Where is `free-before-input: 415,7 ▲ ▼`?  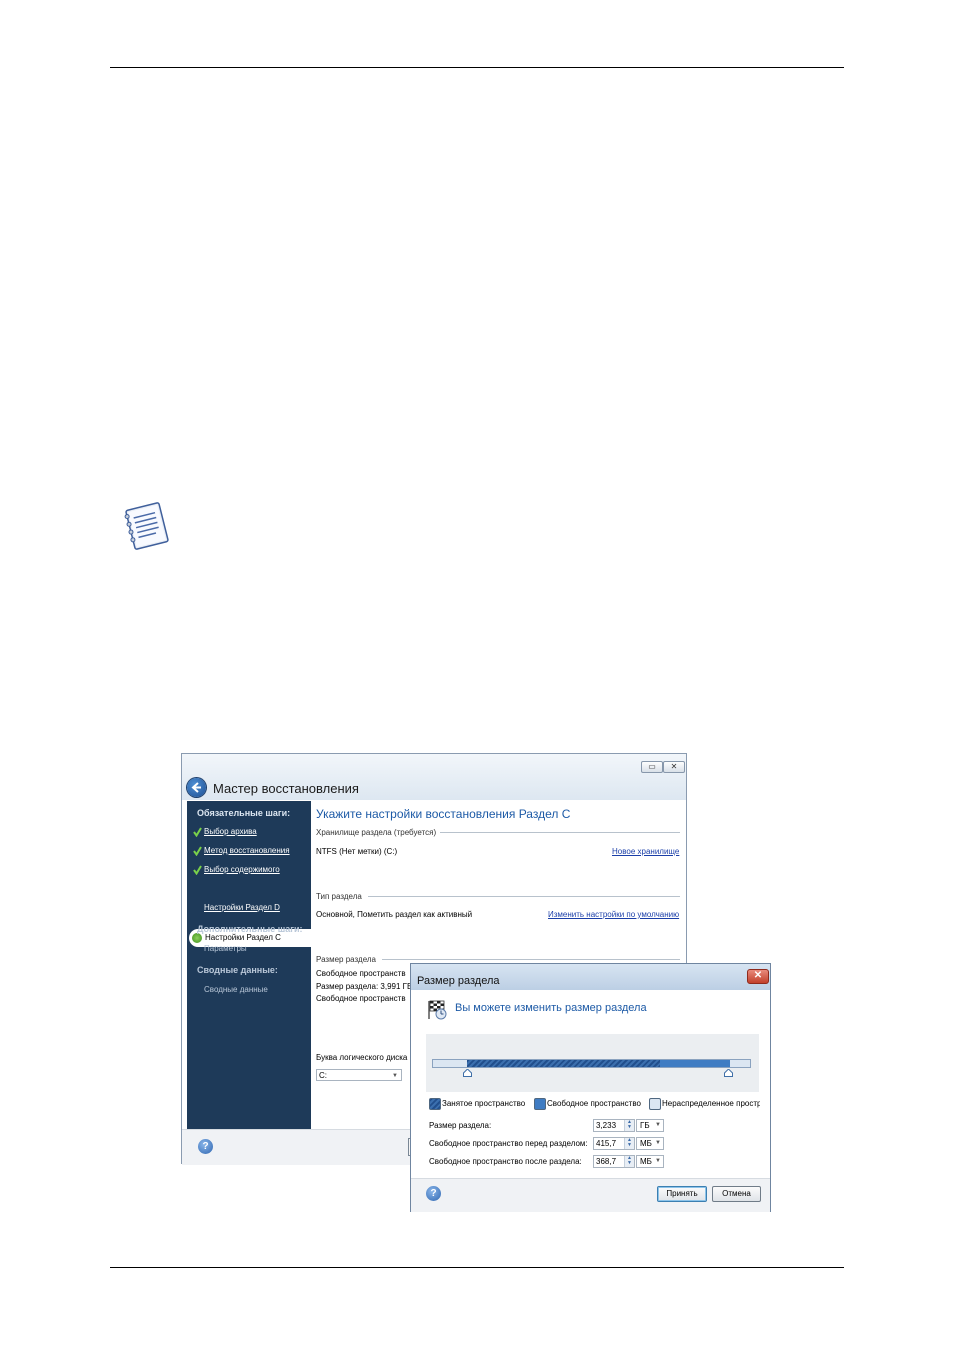 free-before-input: 415,7 ▲ ▼ is located at coordinates (614, 1143).